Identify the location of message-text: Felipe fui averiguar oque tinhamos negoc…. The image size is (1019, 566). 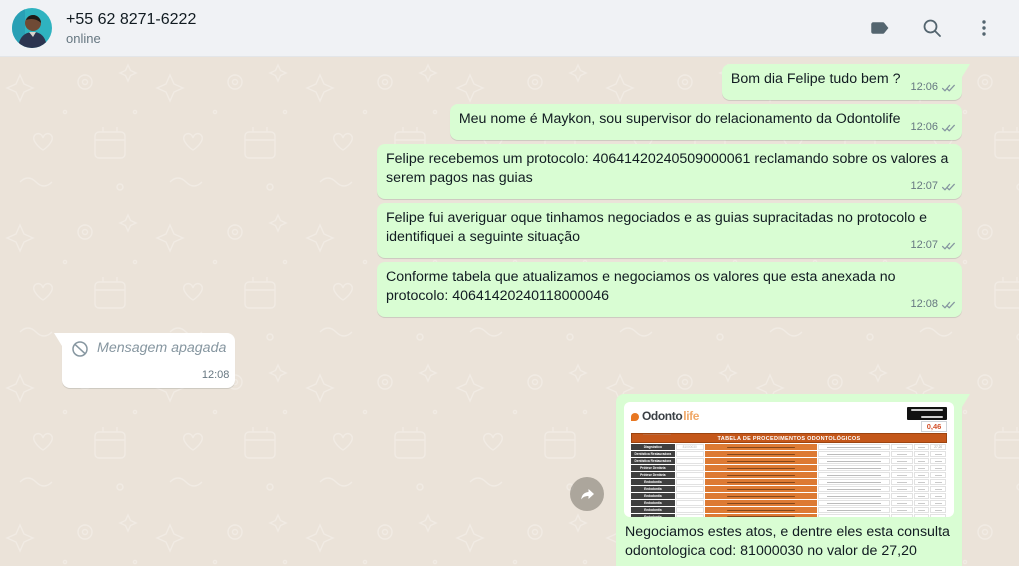
(657, 227).